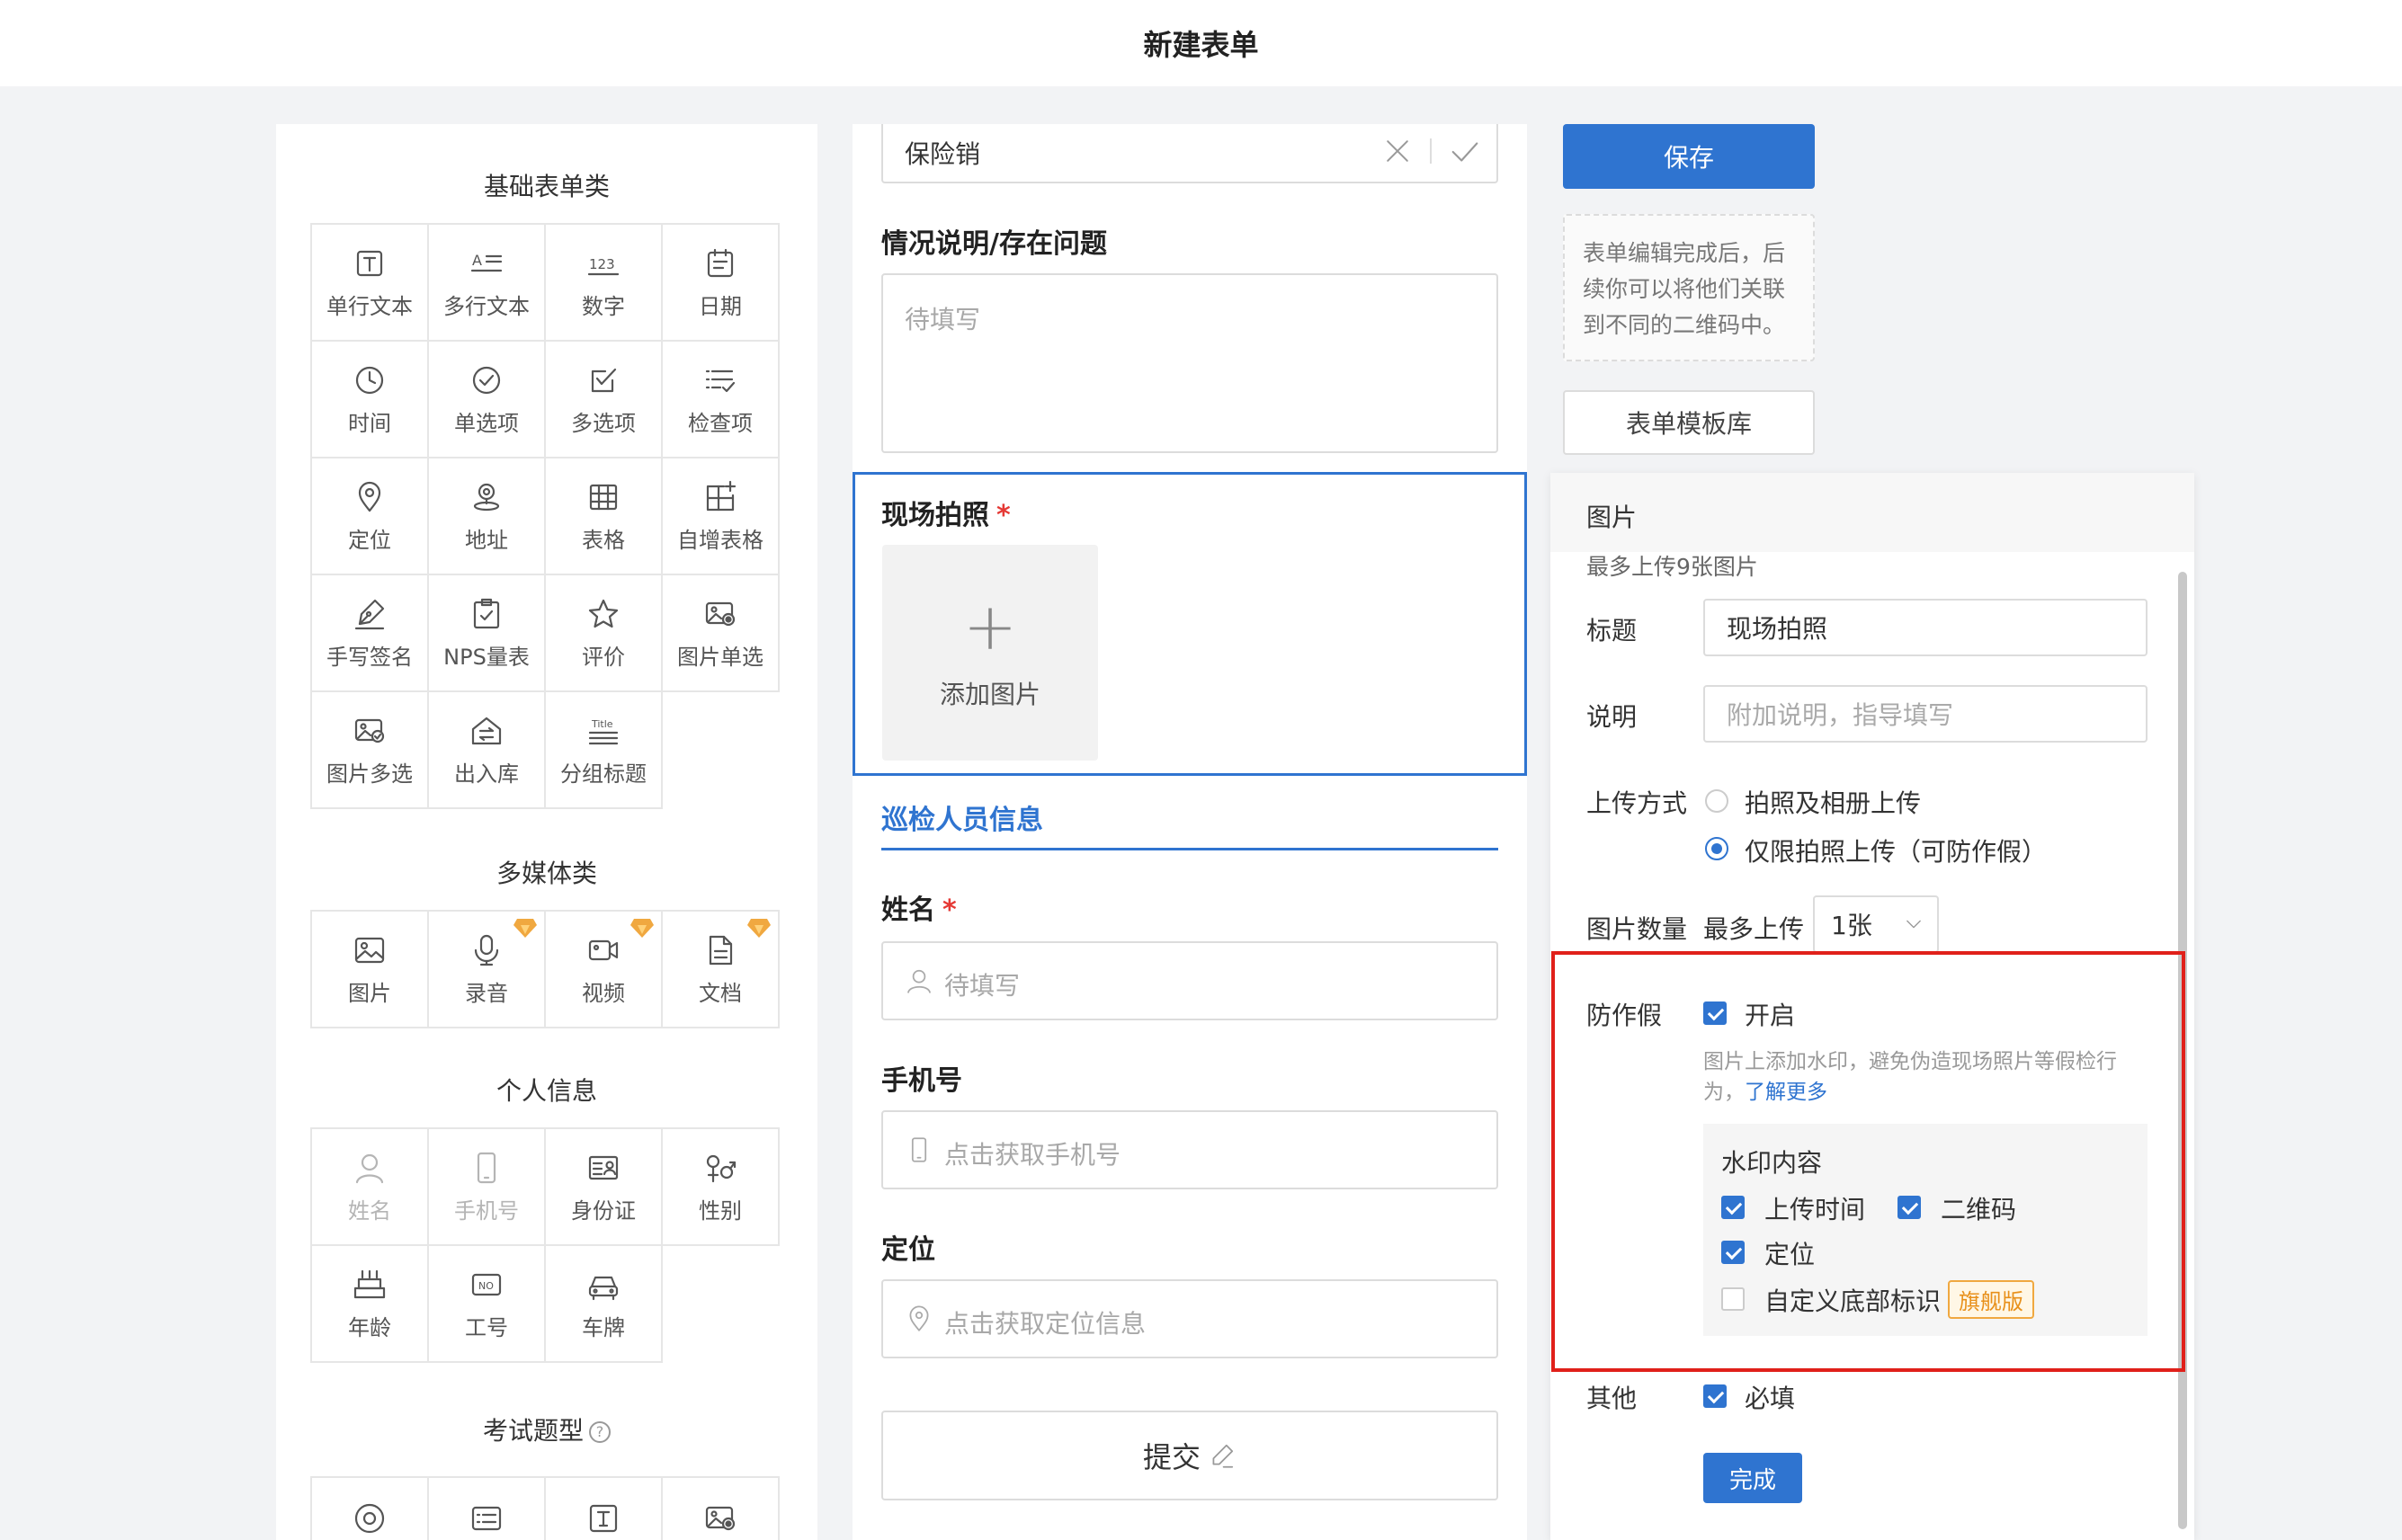 This screenshot has width=2402, height=1540. What do you see at coordinates (371, 517) in the screenshot?
I see `basic-item-location-pin: 定位` at bounding box center [371, 517].